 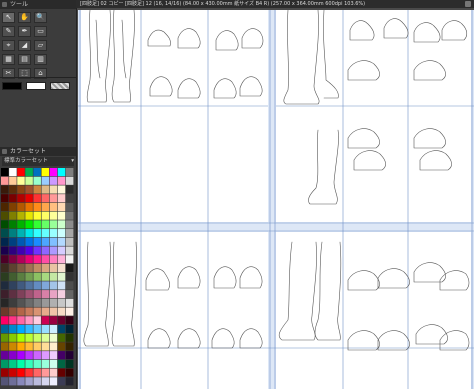 I want to click on grid-icon: ▦, so click(x=8, y=59).